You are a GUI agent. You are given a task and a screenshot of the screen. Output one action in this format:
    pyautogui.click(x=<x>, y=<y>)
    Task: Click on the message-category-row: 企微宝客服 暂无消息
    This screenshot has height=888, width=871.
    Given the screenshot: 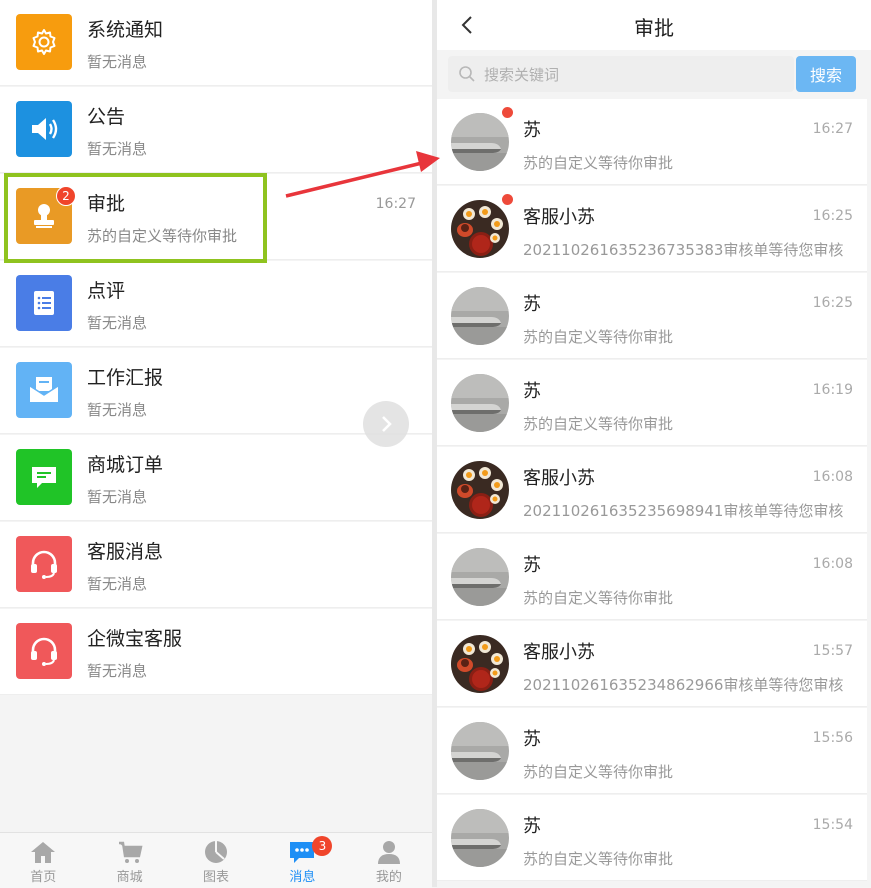 What is the action you would take?
    pyautogui.click(x=216, y=652)
    